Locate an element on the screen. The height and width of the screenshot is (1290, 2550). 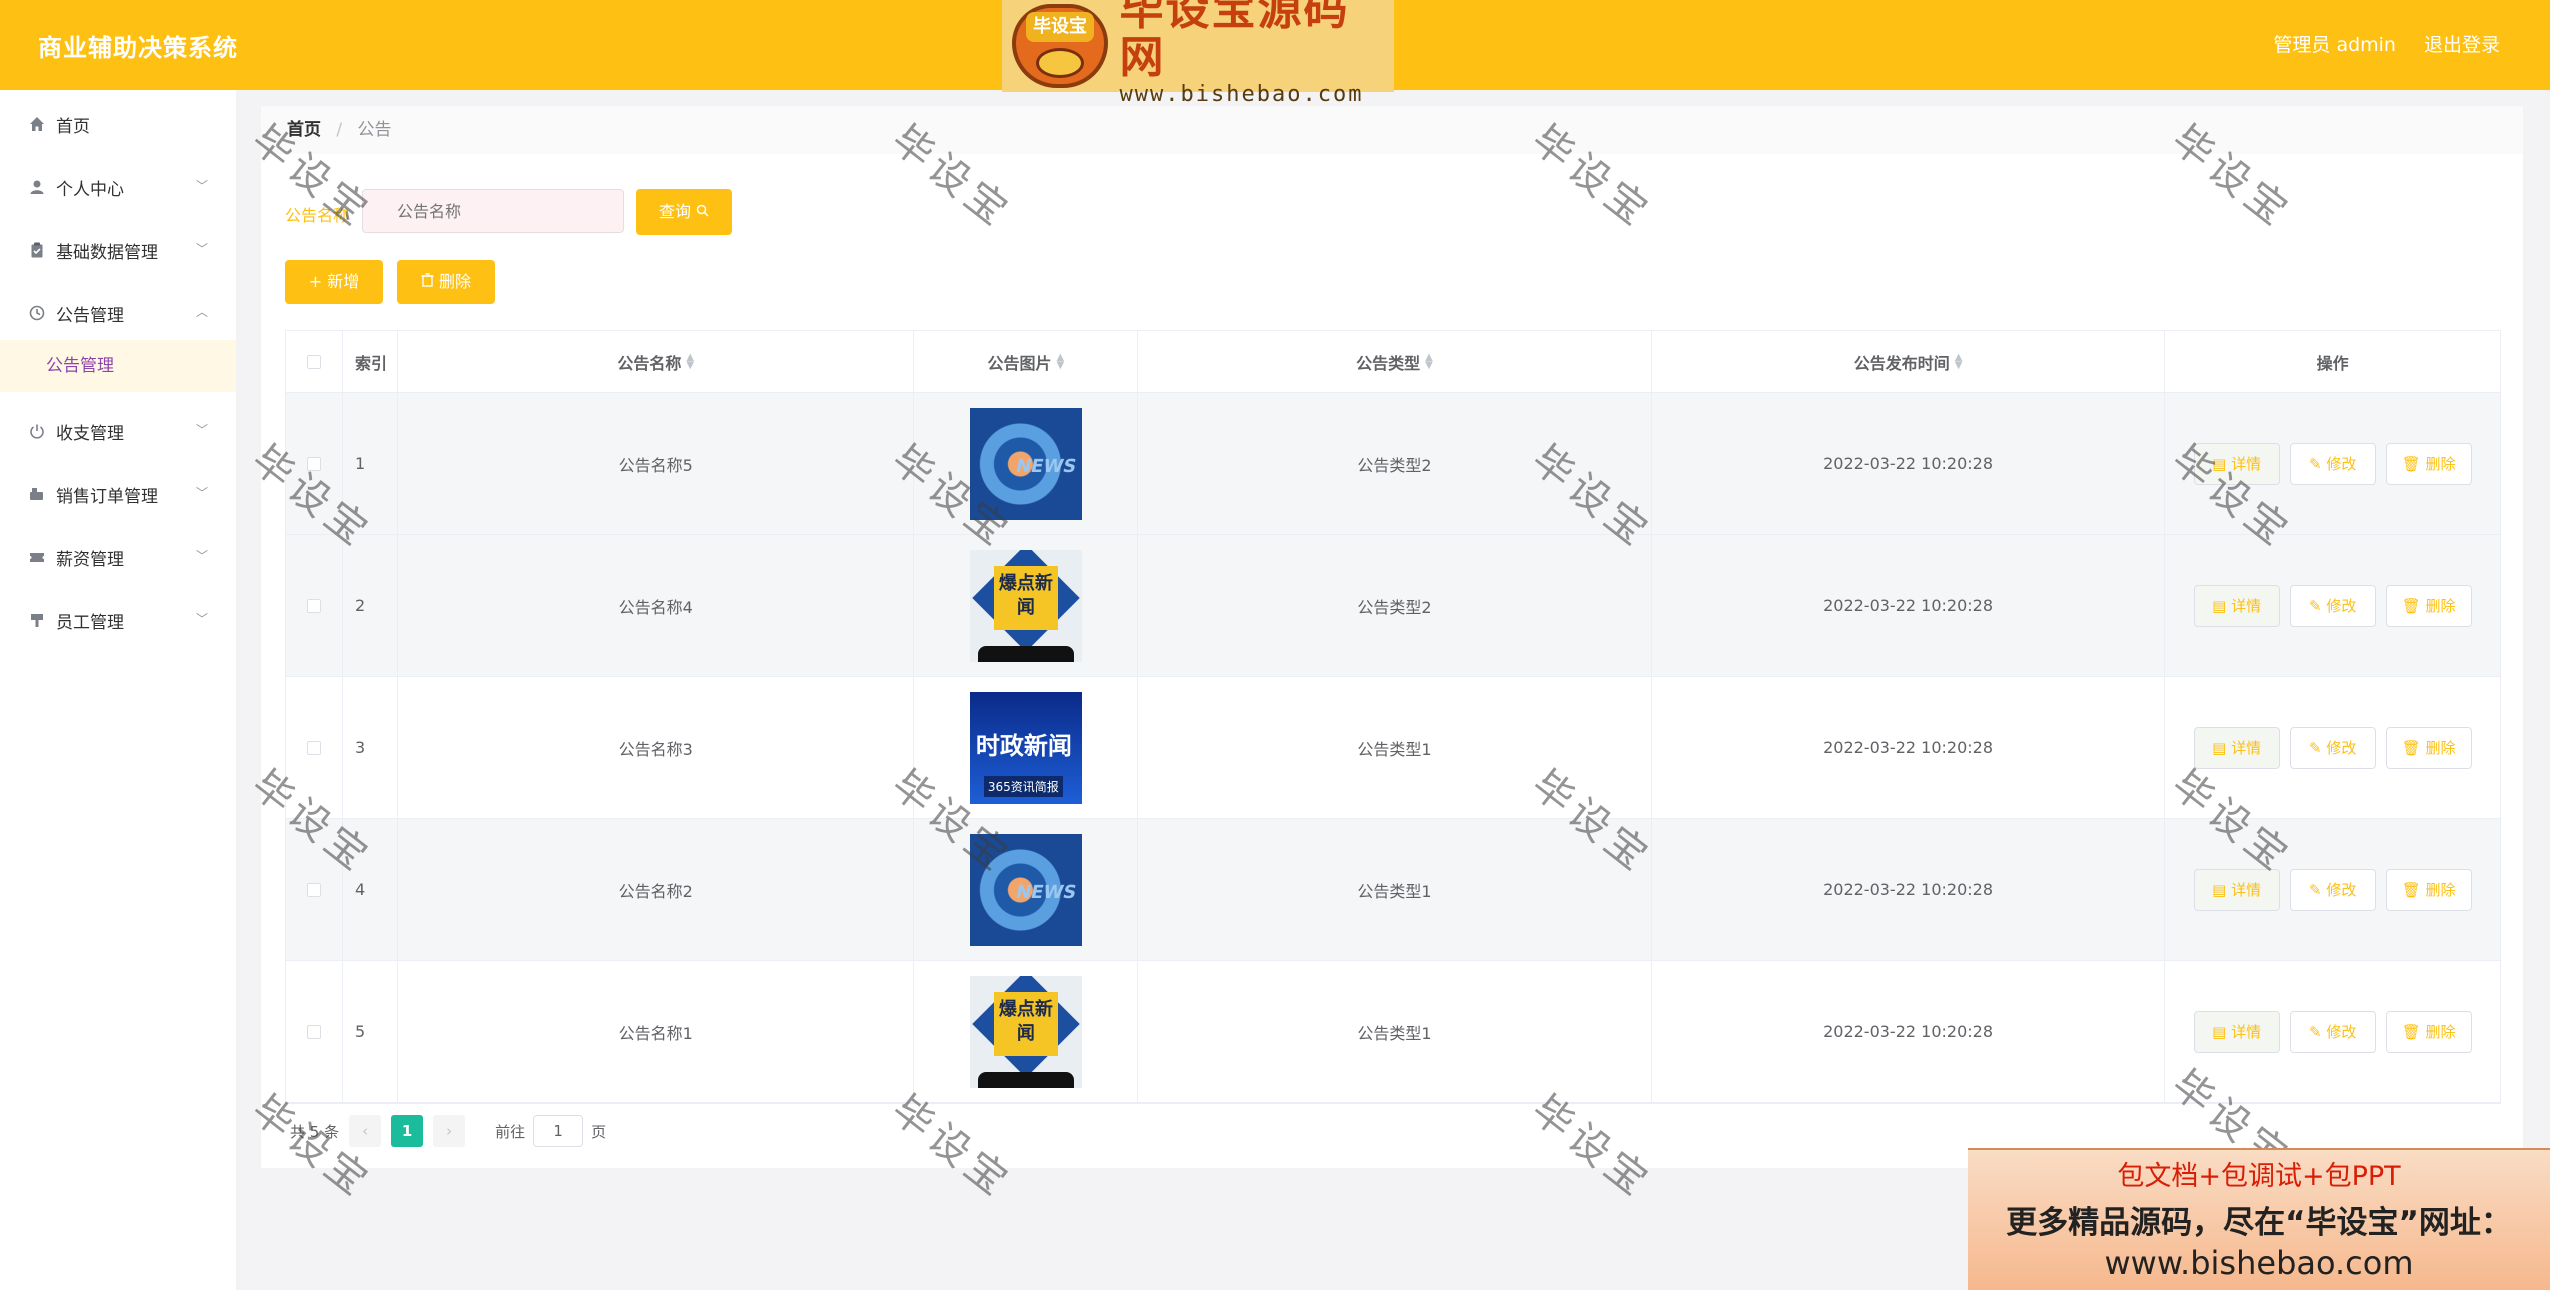
app-title: 商业辅助决策系统 is located at coordinates (138, 48).